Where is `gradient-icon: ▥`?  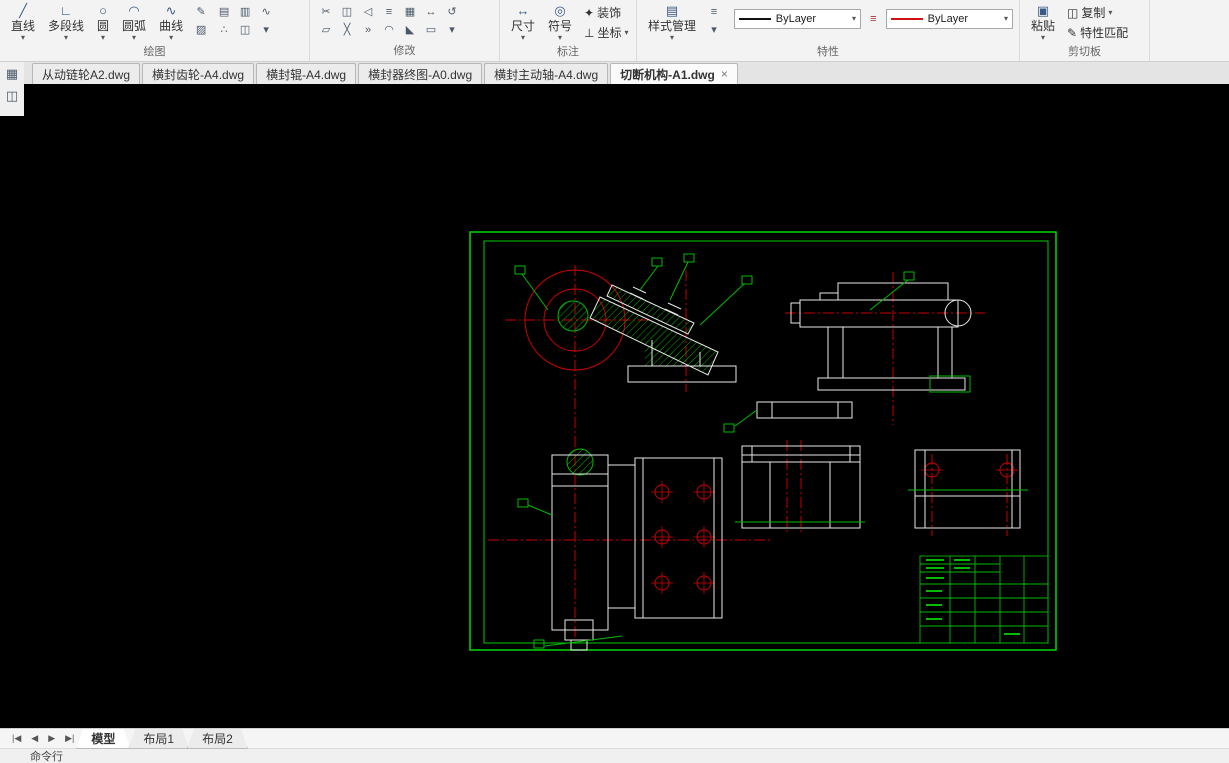
gradient-icon: ▥ is located at coordinates (245, 11).